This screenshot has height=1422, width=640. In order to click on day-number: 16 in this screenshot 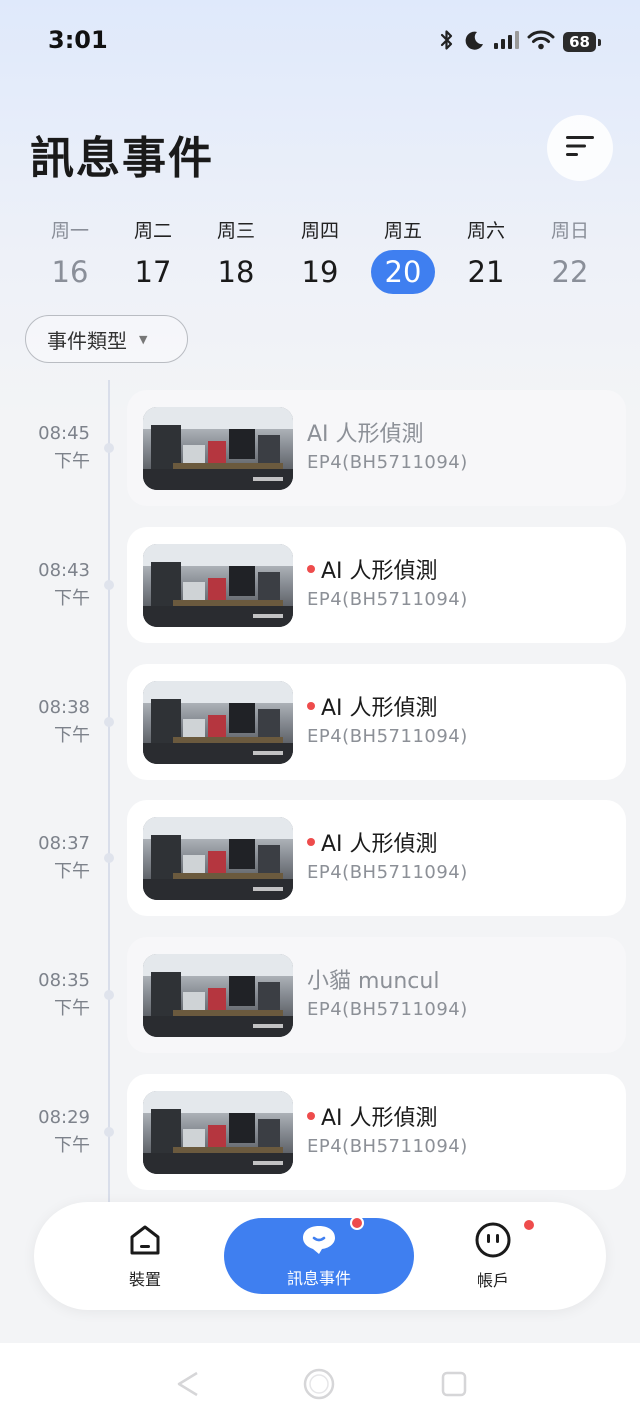, I will do `click(70, 272)`.